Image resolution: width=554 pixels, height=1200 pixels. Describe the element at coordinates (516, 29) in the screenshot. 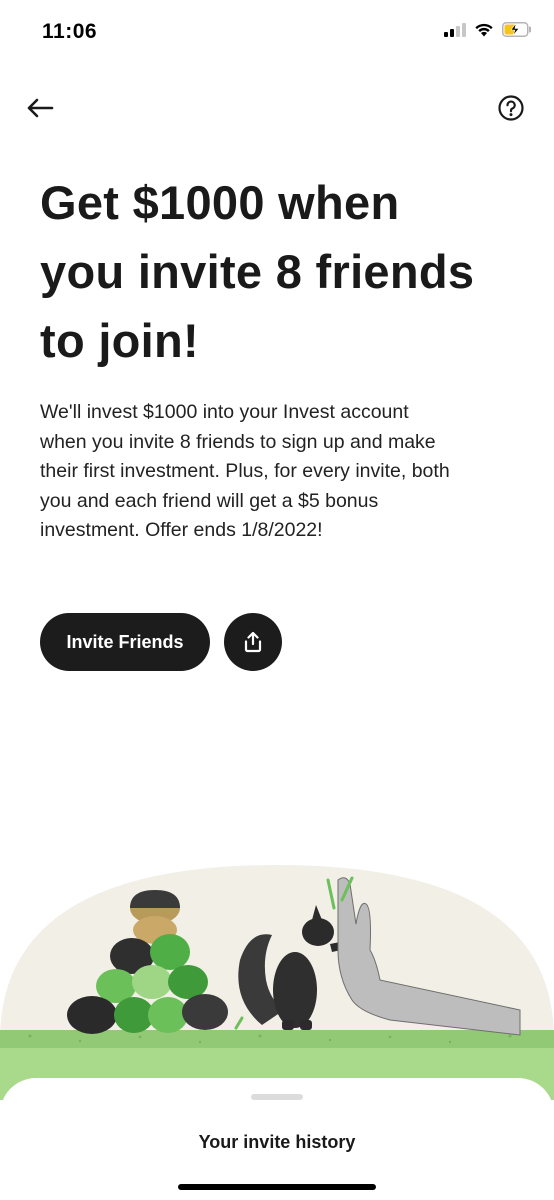

I see `battery-charging-icon` at that location.